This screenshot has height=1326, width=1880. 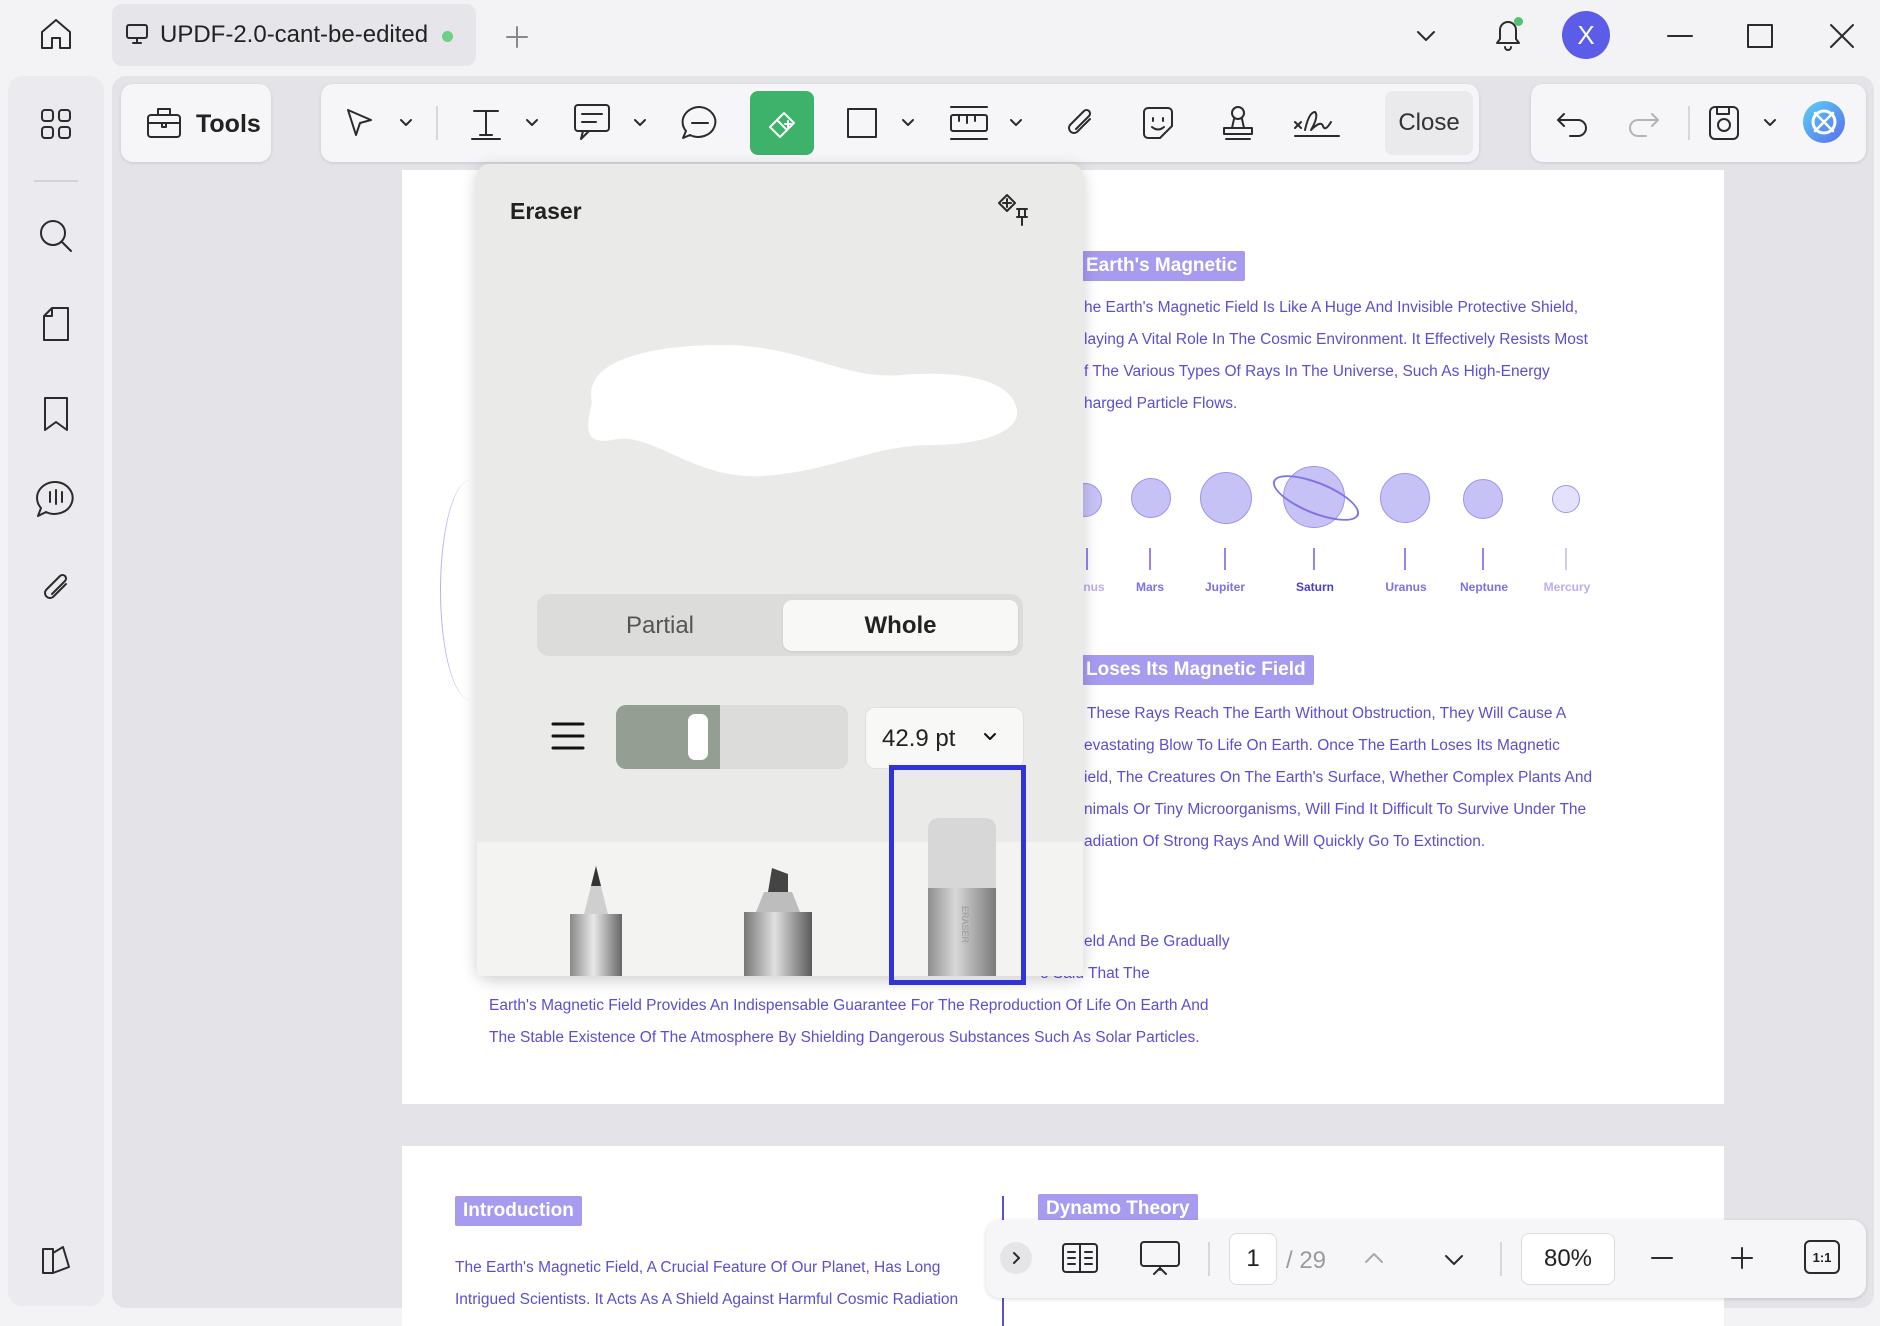 I want to click on save-icon, so click(x=1724, y=123).